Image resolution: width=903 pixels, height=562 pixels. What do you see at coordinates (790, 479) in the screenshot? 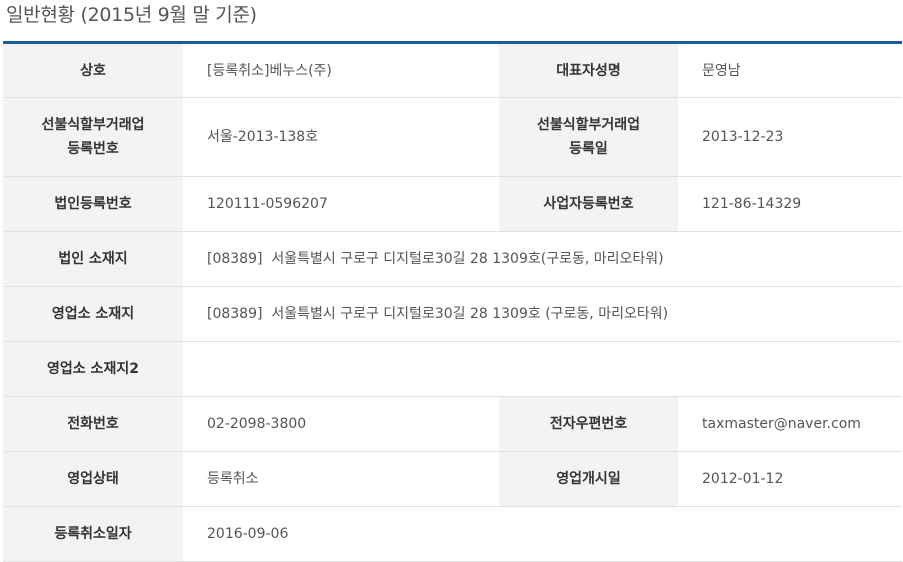
I see `open-date-value: 2012-01-12` at bounding box center [790, 479].